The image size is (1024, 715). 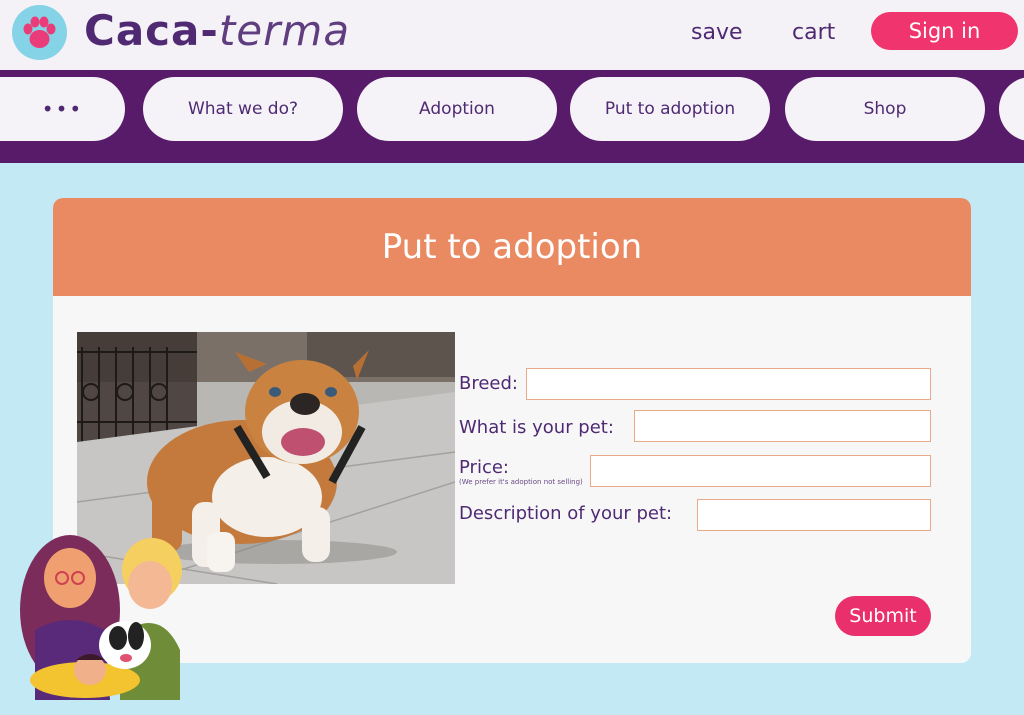 I want to click on save-link: save, so click(x=717, y=32).